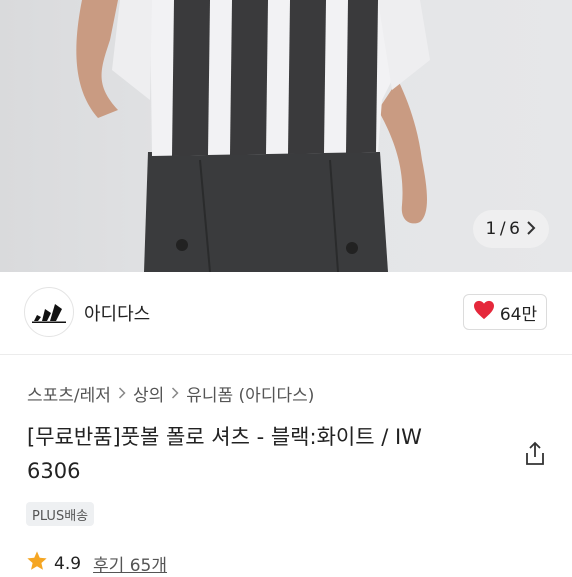 Image resolution: width=572 pixels, height=577 pixels. What do you see at coordinates (68, 563) in the screenshot?
I see `rating-score: 4.9` at bounding box center [68, 563].